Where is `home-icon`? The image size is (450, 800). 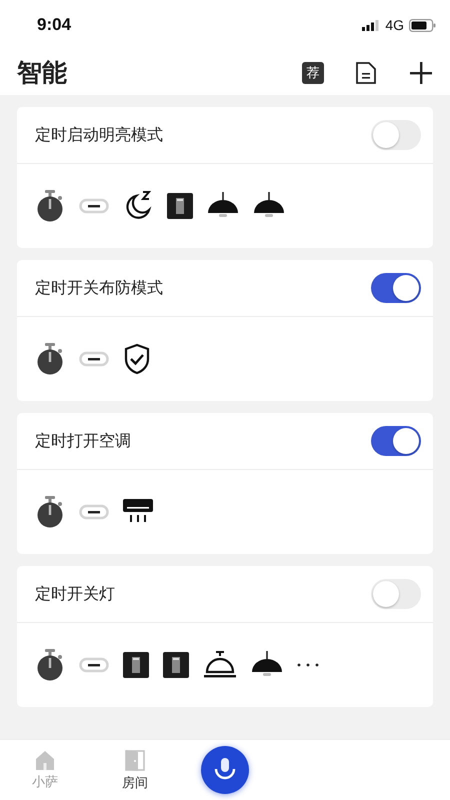
home-icon is located at coordinates (45, 760).